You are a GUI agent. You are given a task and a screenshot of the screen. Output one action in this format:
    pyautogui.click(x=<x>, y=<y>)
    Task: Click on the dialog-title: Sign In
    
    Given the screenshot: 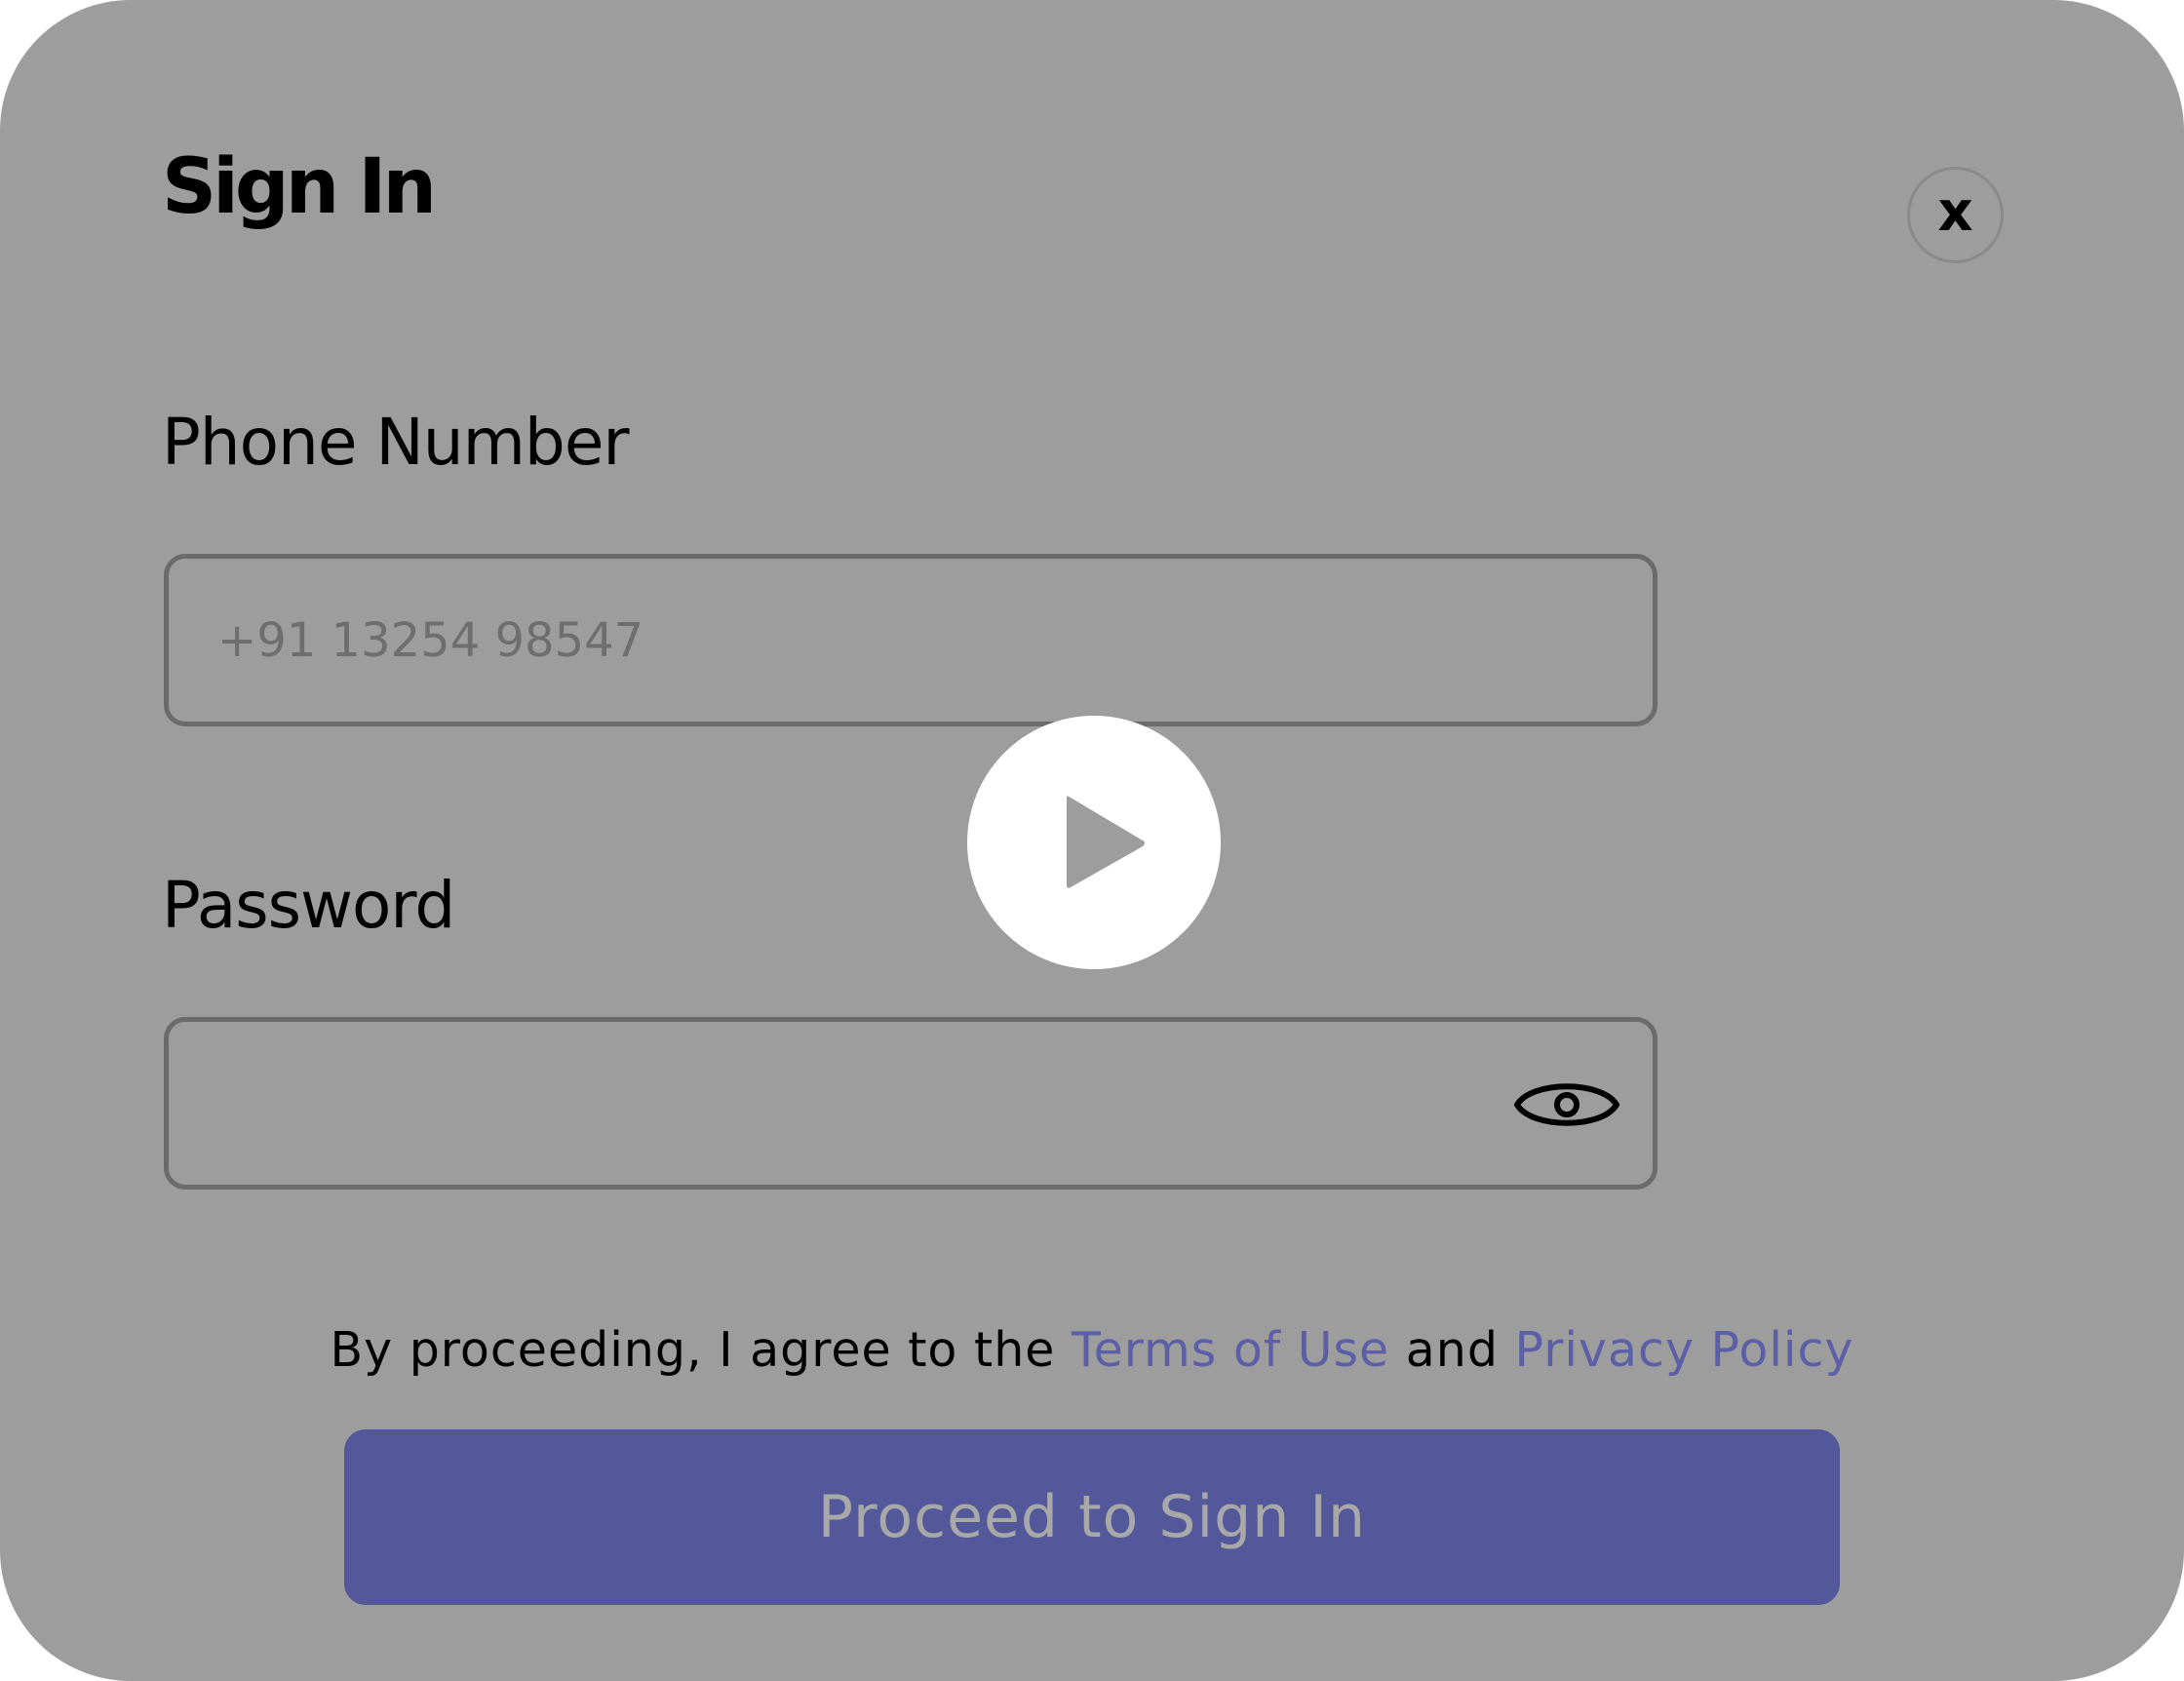 What is the action you would take?
    pyautogui.click(x=299, y=187)
    